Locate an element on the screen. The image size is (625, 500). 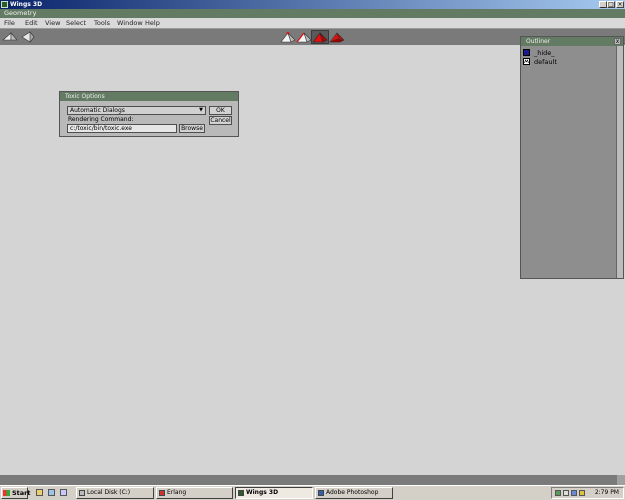
body-mode-icon is located at coordinates (337, 37).